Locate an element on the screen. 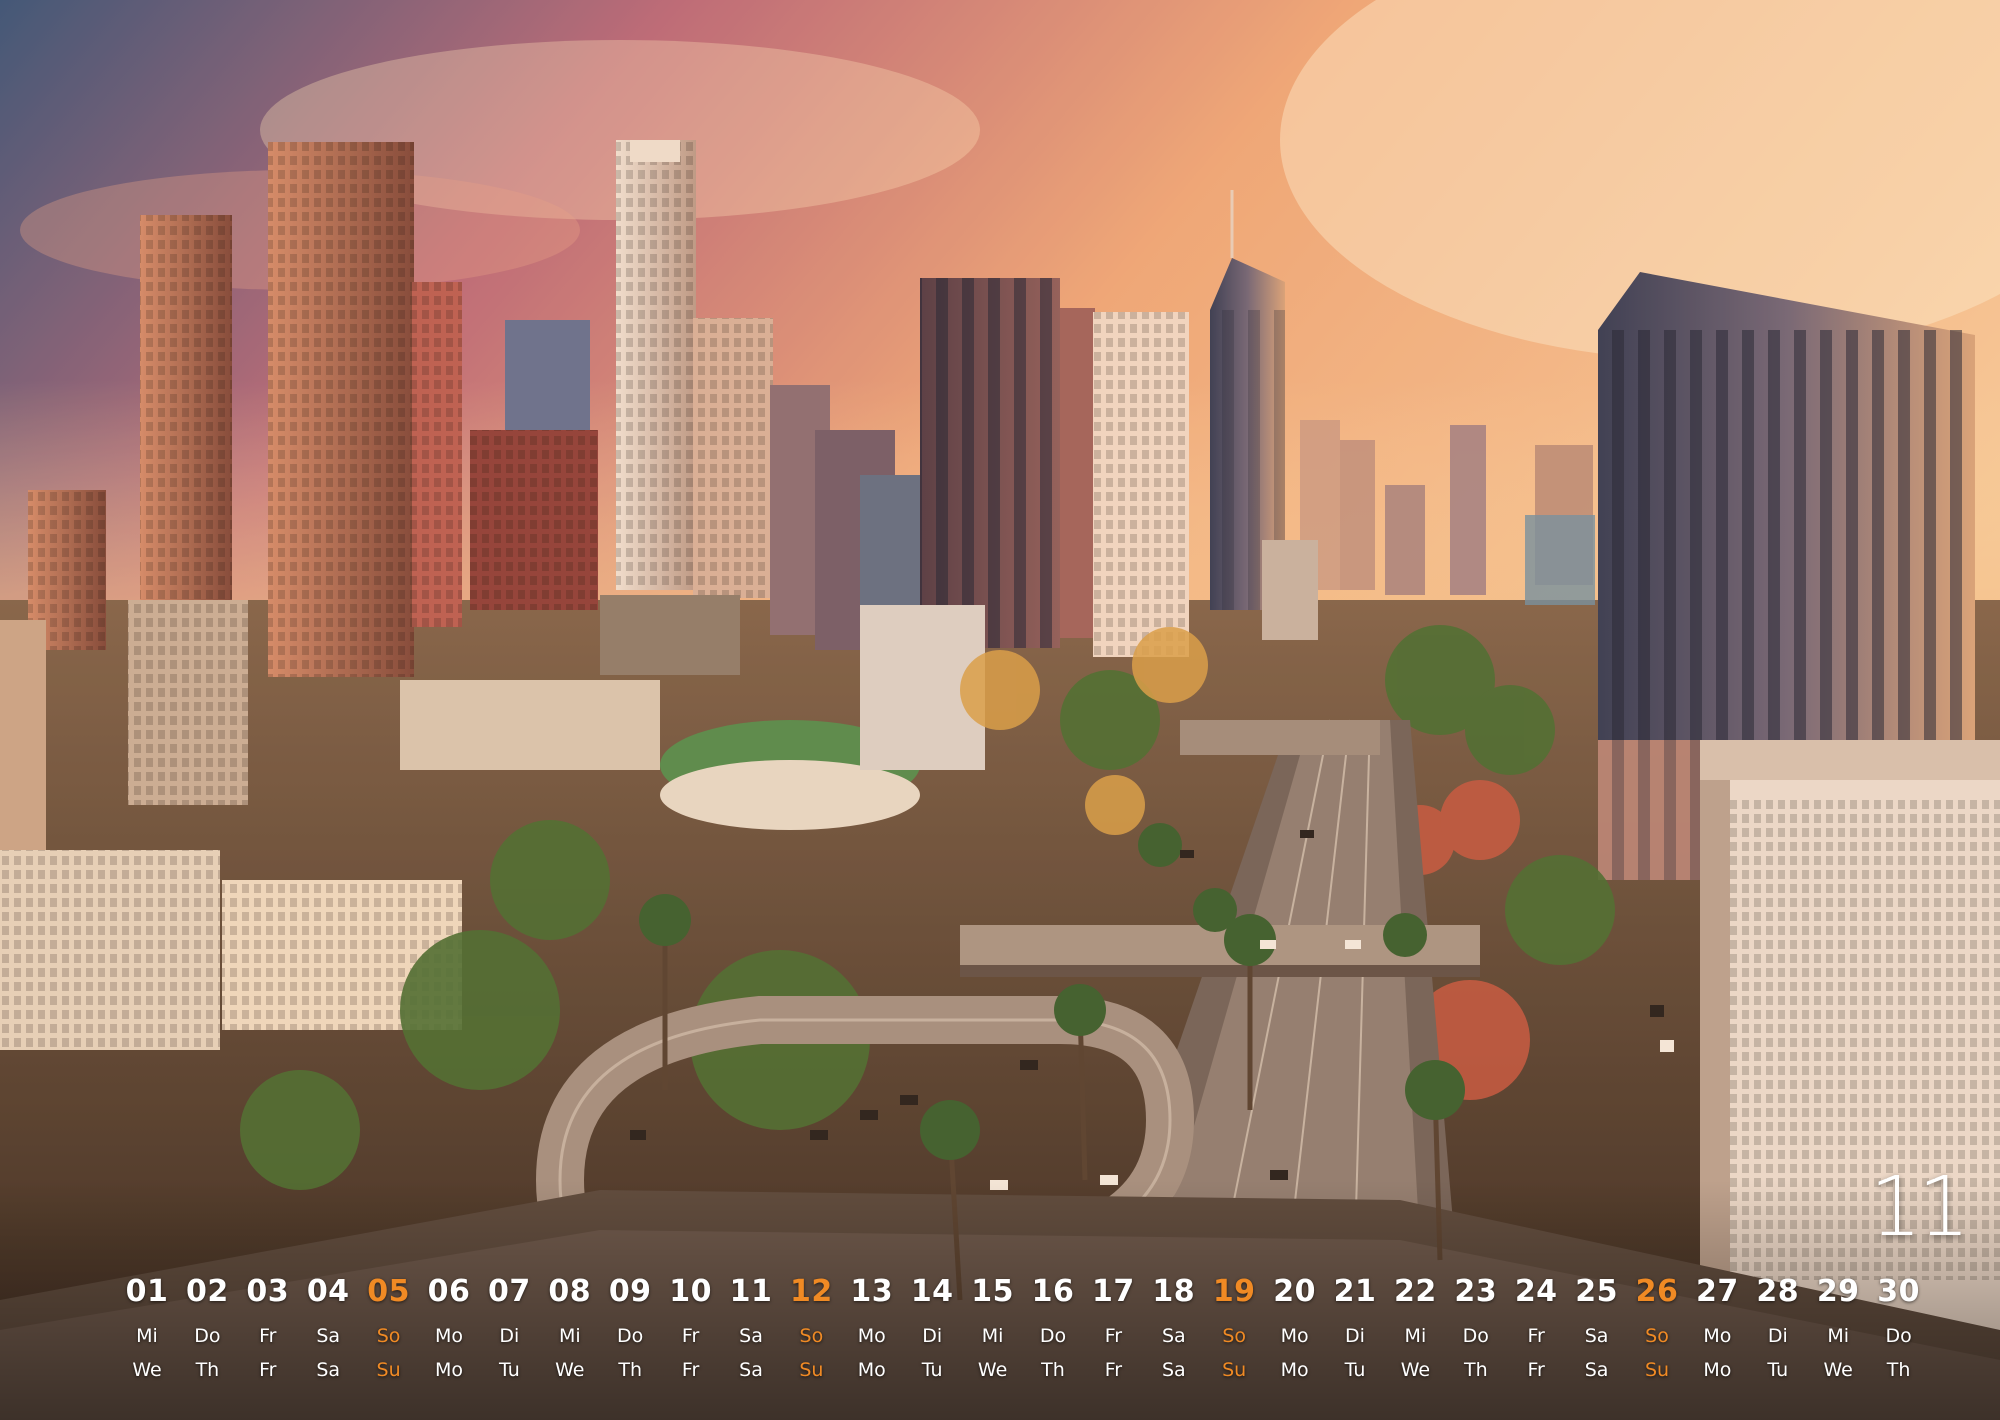 This screenshot has width=2000, height=1420. day-column: 20 Mo Mo is located at coordinates (1295, 1327).